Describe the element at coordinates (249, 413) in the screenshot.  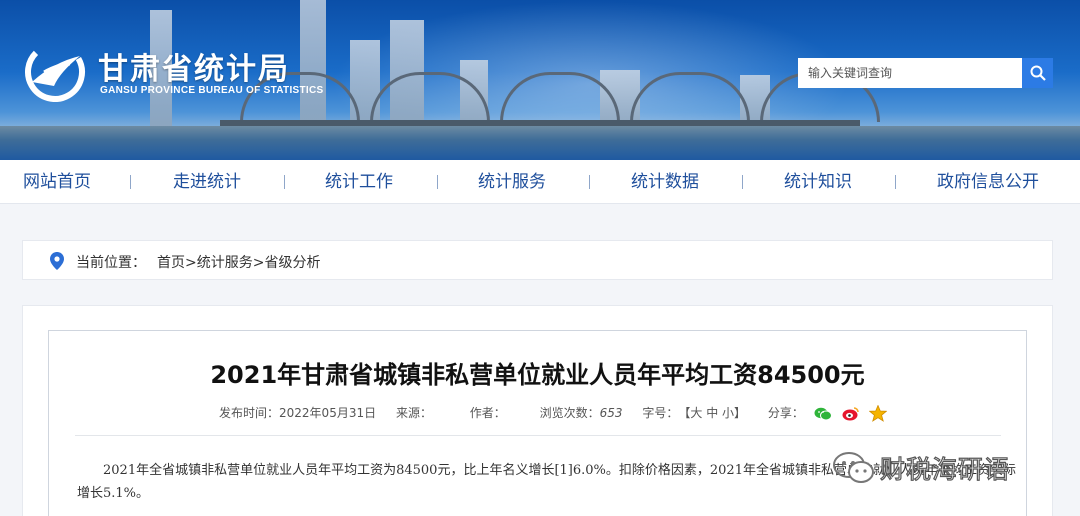
I see `publish-date-label: 发布时间：` at that location.